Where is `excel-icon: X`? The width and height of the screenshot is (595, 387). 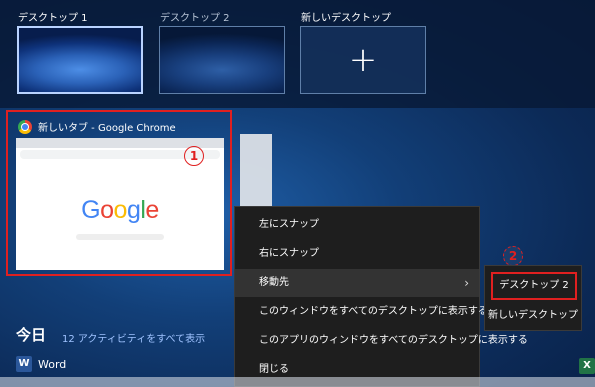 excel-icon: X is located at coordinates (587, 366).